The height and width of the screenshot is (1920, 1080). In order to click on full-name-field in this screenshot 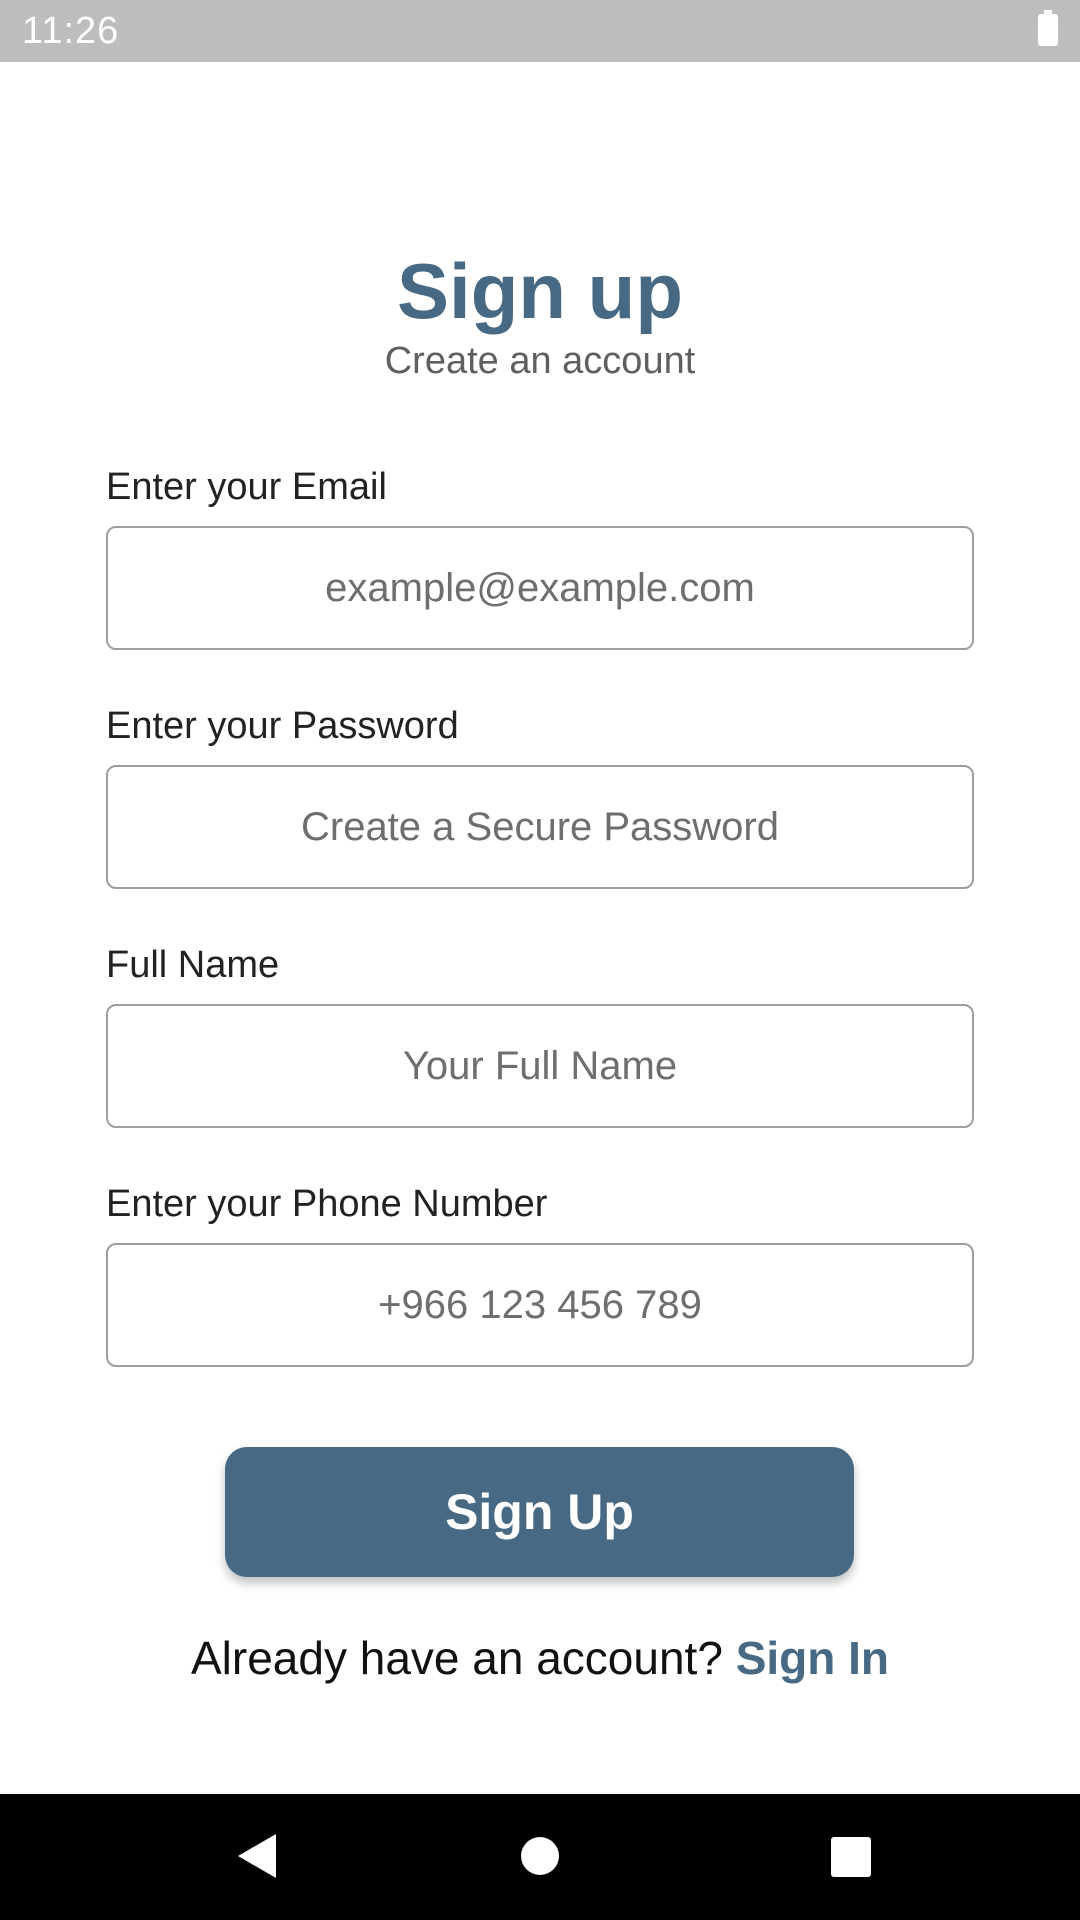, I will do `click(540, 1066)`.